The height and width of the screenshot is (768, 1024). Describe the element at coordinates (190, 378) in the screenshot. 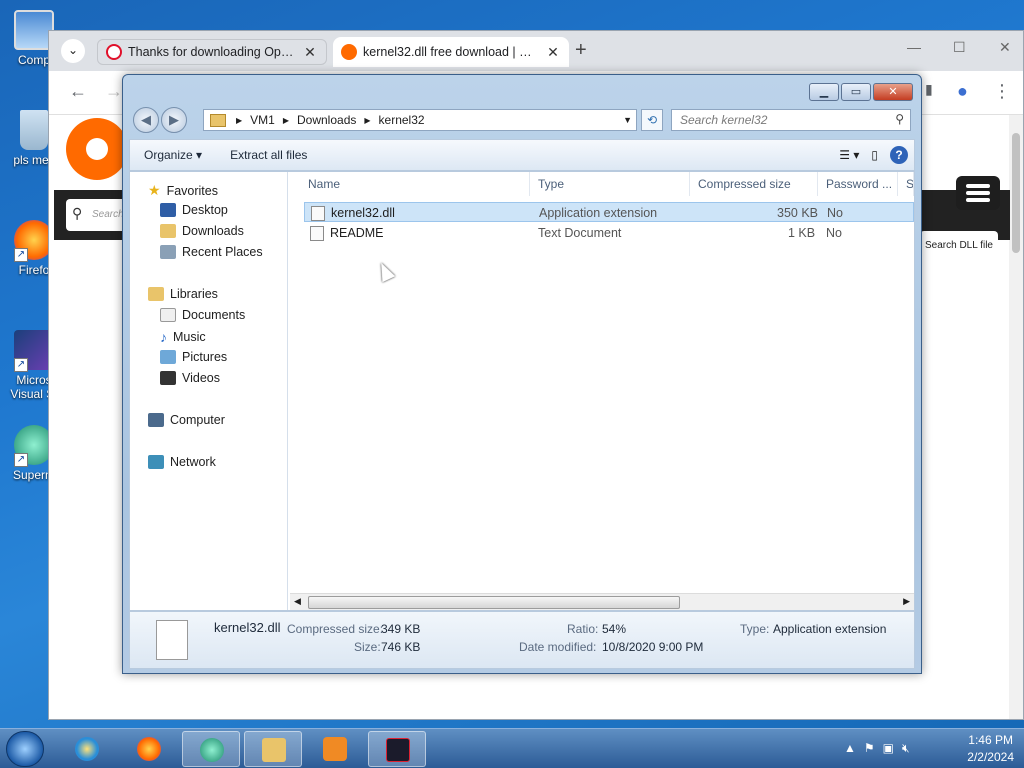

I see `nav-item-videos: Videos` at that location.